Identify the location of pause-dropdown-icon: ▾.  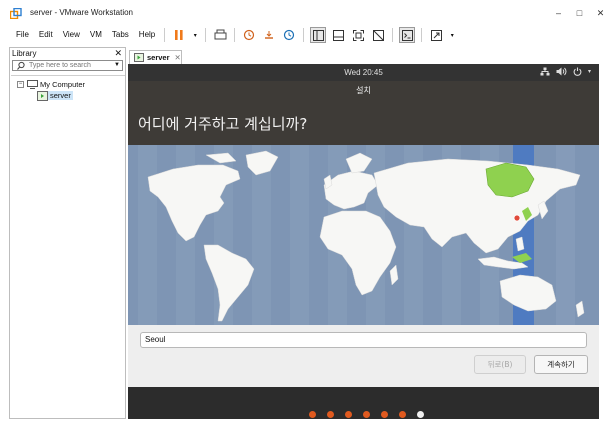
(195, 35).